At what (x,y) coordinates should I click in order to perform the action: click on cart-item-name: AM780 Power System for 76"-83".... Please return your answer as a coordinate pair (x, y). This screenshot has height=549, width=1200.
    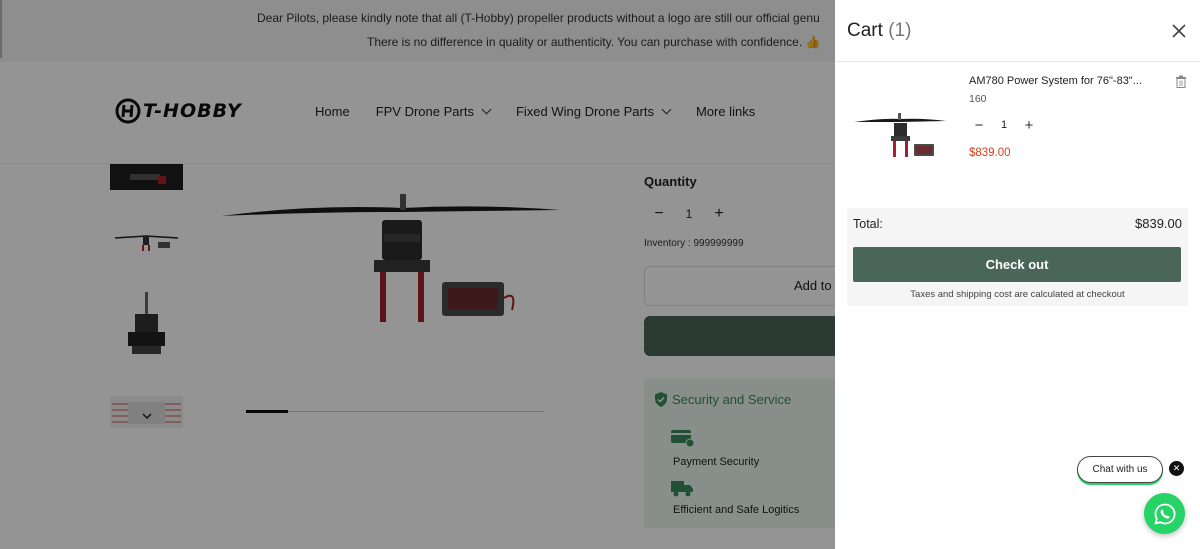
    Looking at the image, I should click on (1066, 81).